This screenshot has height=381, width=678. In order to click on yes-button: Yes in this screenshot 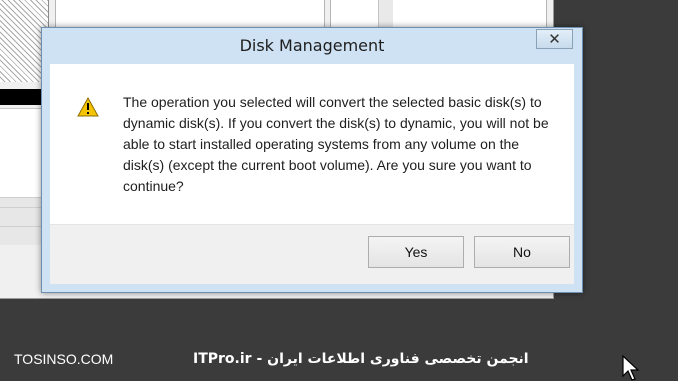, I will do `click(416, 252)`.